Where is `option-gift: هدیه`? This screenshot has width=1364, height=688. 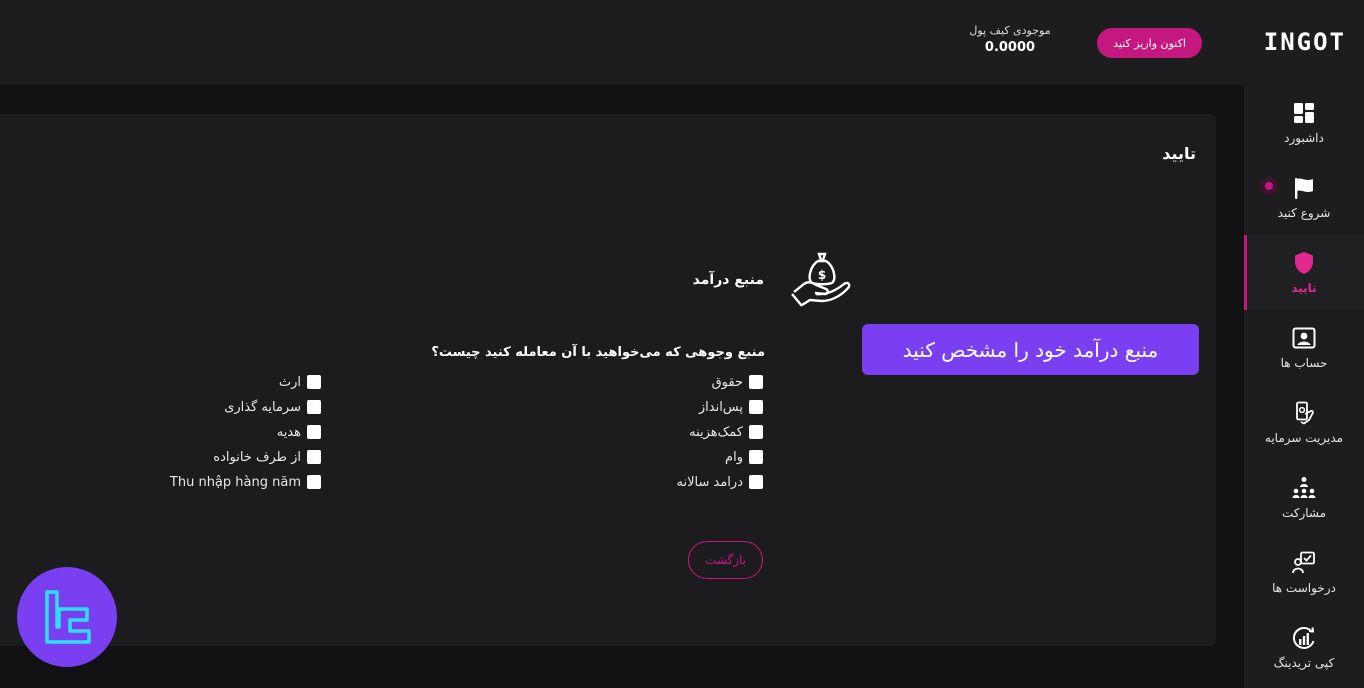
option-gift: هدیه is located at coordinates (230, 432).